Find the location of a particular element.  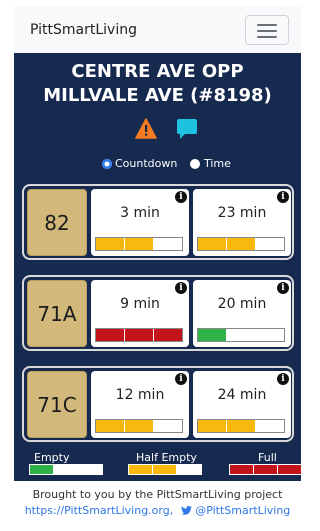

route-number: 82 is located at coordinates (57, 222).